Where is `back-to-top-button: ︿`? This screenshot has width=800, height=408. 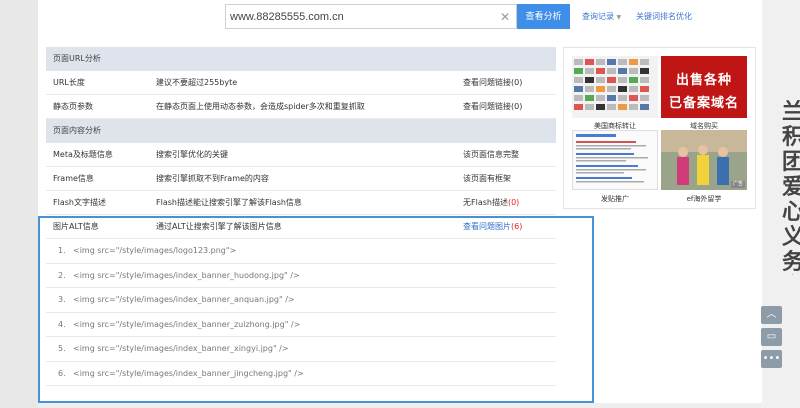 back-to-top-button: ︿ is located at coordinates (771, 315).